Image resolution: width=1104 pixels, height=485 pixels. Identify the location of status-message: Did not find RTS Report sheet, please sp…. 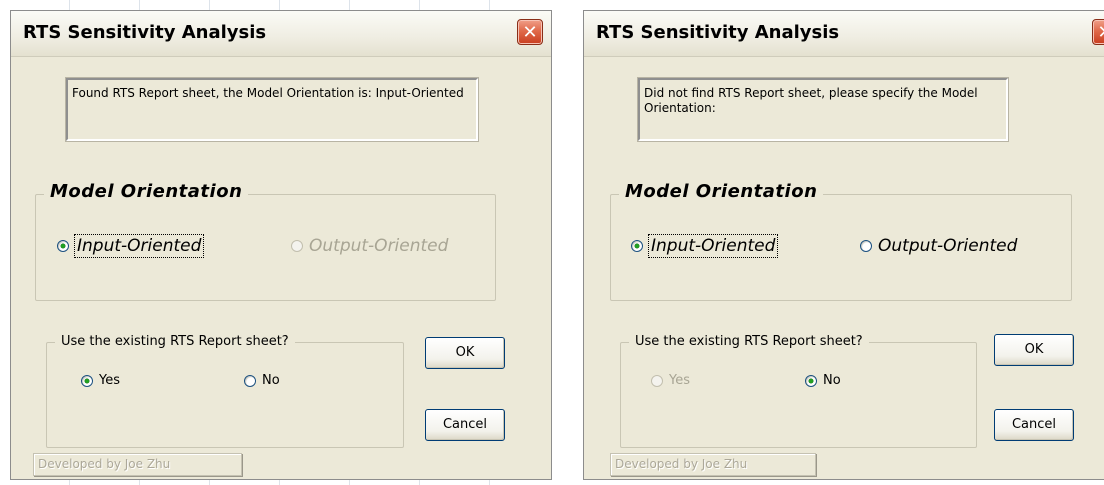
(823, 109).